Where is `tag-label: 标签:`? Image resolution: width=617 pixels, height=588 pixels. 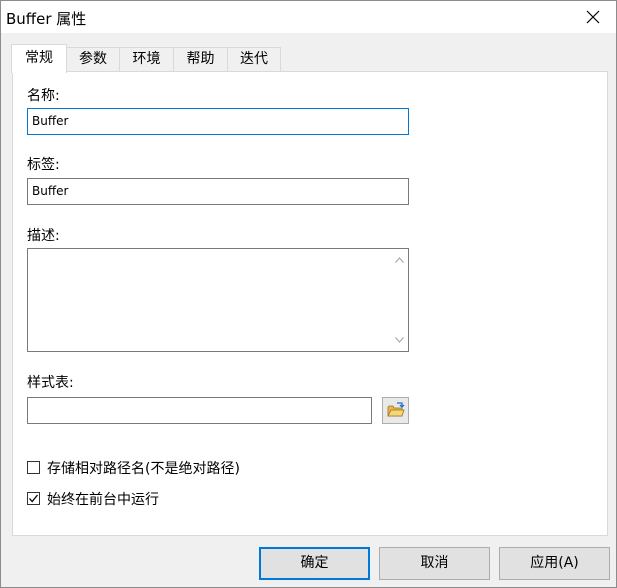 tag-label: 标签: is located at coordinates (43, 165).